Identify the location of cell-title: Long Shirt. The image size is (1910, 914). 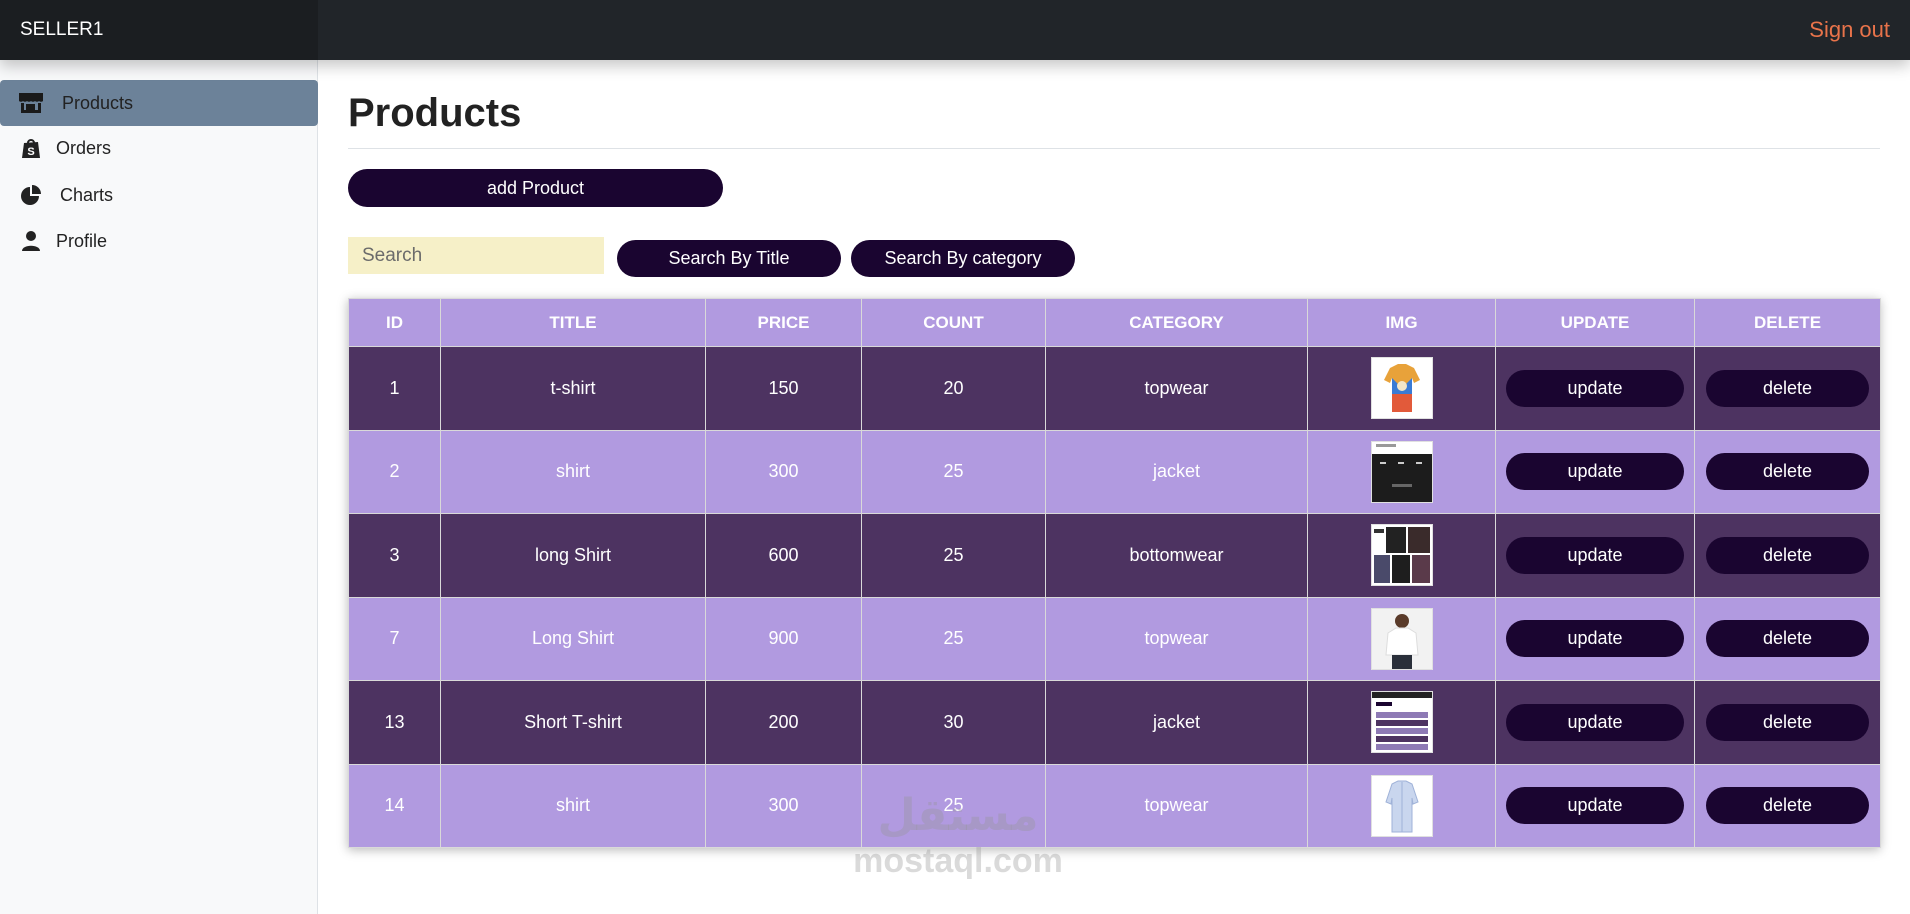
(573, 638).